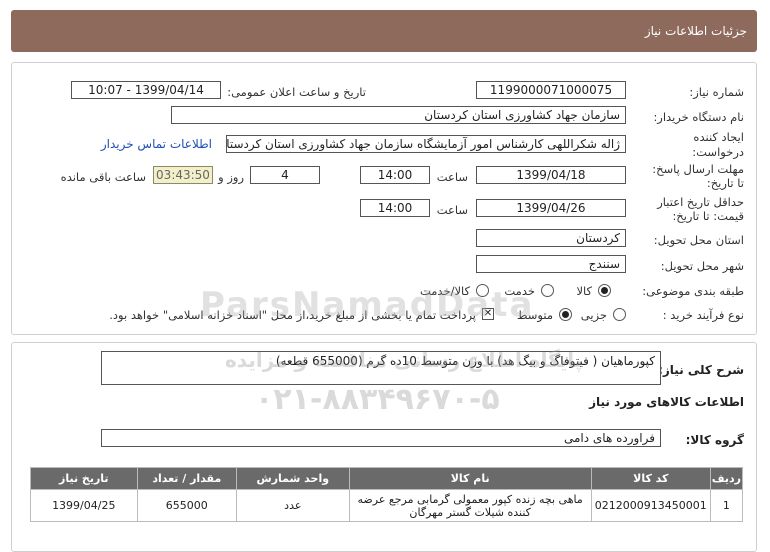  What do you see at coordinates (285, 175) in the screenshot?
I see `remaining-days-field: 4` at bounding box center [285, 175].